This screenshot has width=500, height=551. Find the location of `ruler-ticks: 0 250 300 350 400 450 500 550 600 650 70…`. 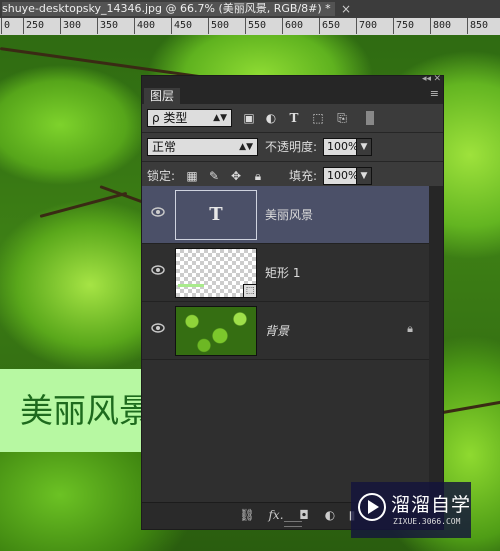

ruler-ticks: 0 250 300 350 400 450 500 550 600 650 70… is located at coordinates (250, 26).